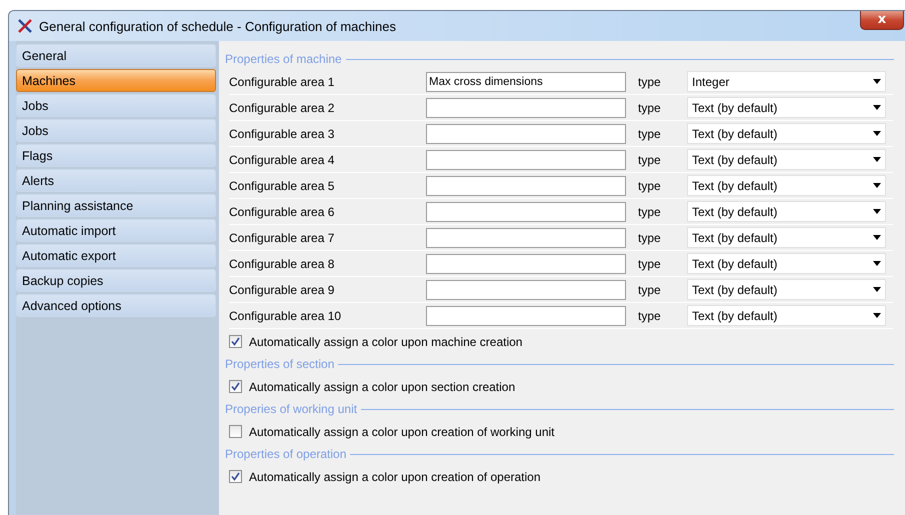  What do you see at coordinates (385, 341) in the screenshot?
I see `checkbox-label: Automatically assign a color upon machine creation` at bounding box center [385, 341].